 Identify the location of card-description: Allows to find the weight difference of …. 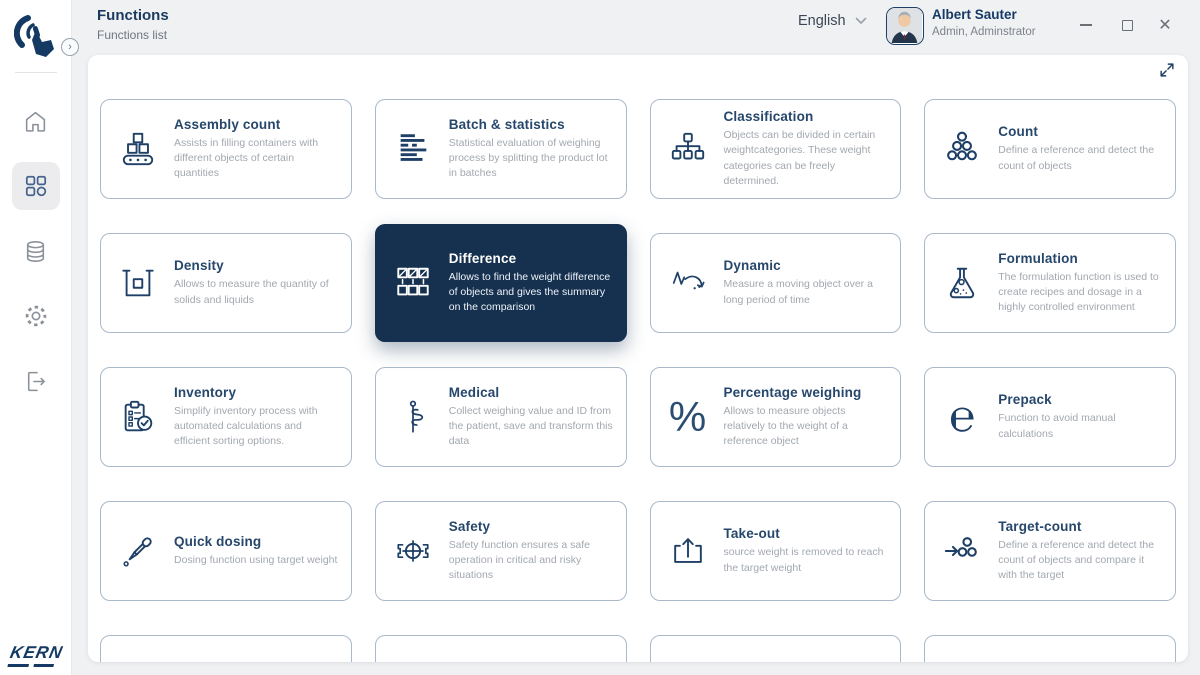
(529, 292).